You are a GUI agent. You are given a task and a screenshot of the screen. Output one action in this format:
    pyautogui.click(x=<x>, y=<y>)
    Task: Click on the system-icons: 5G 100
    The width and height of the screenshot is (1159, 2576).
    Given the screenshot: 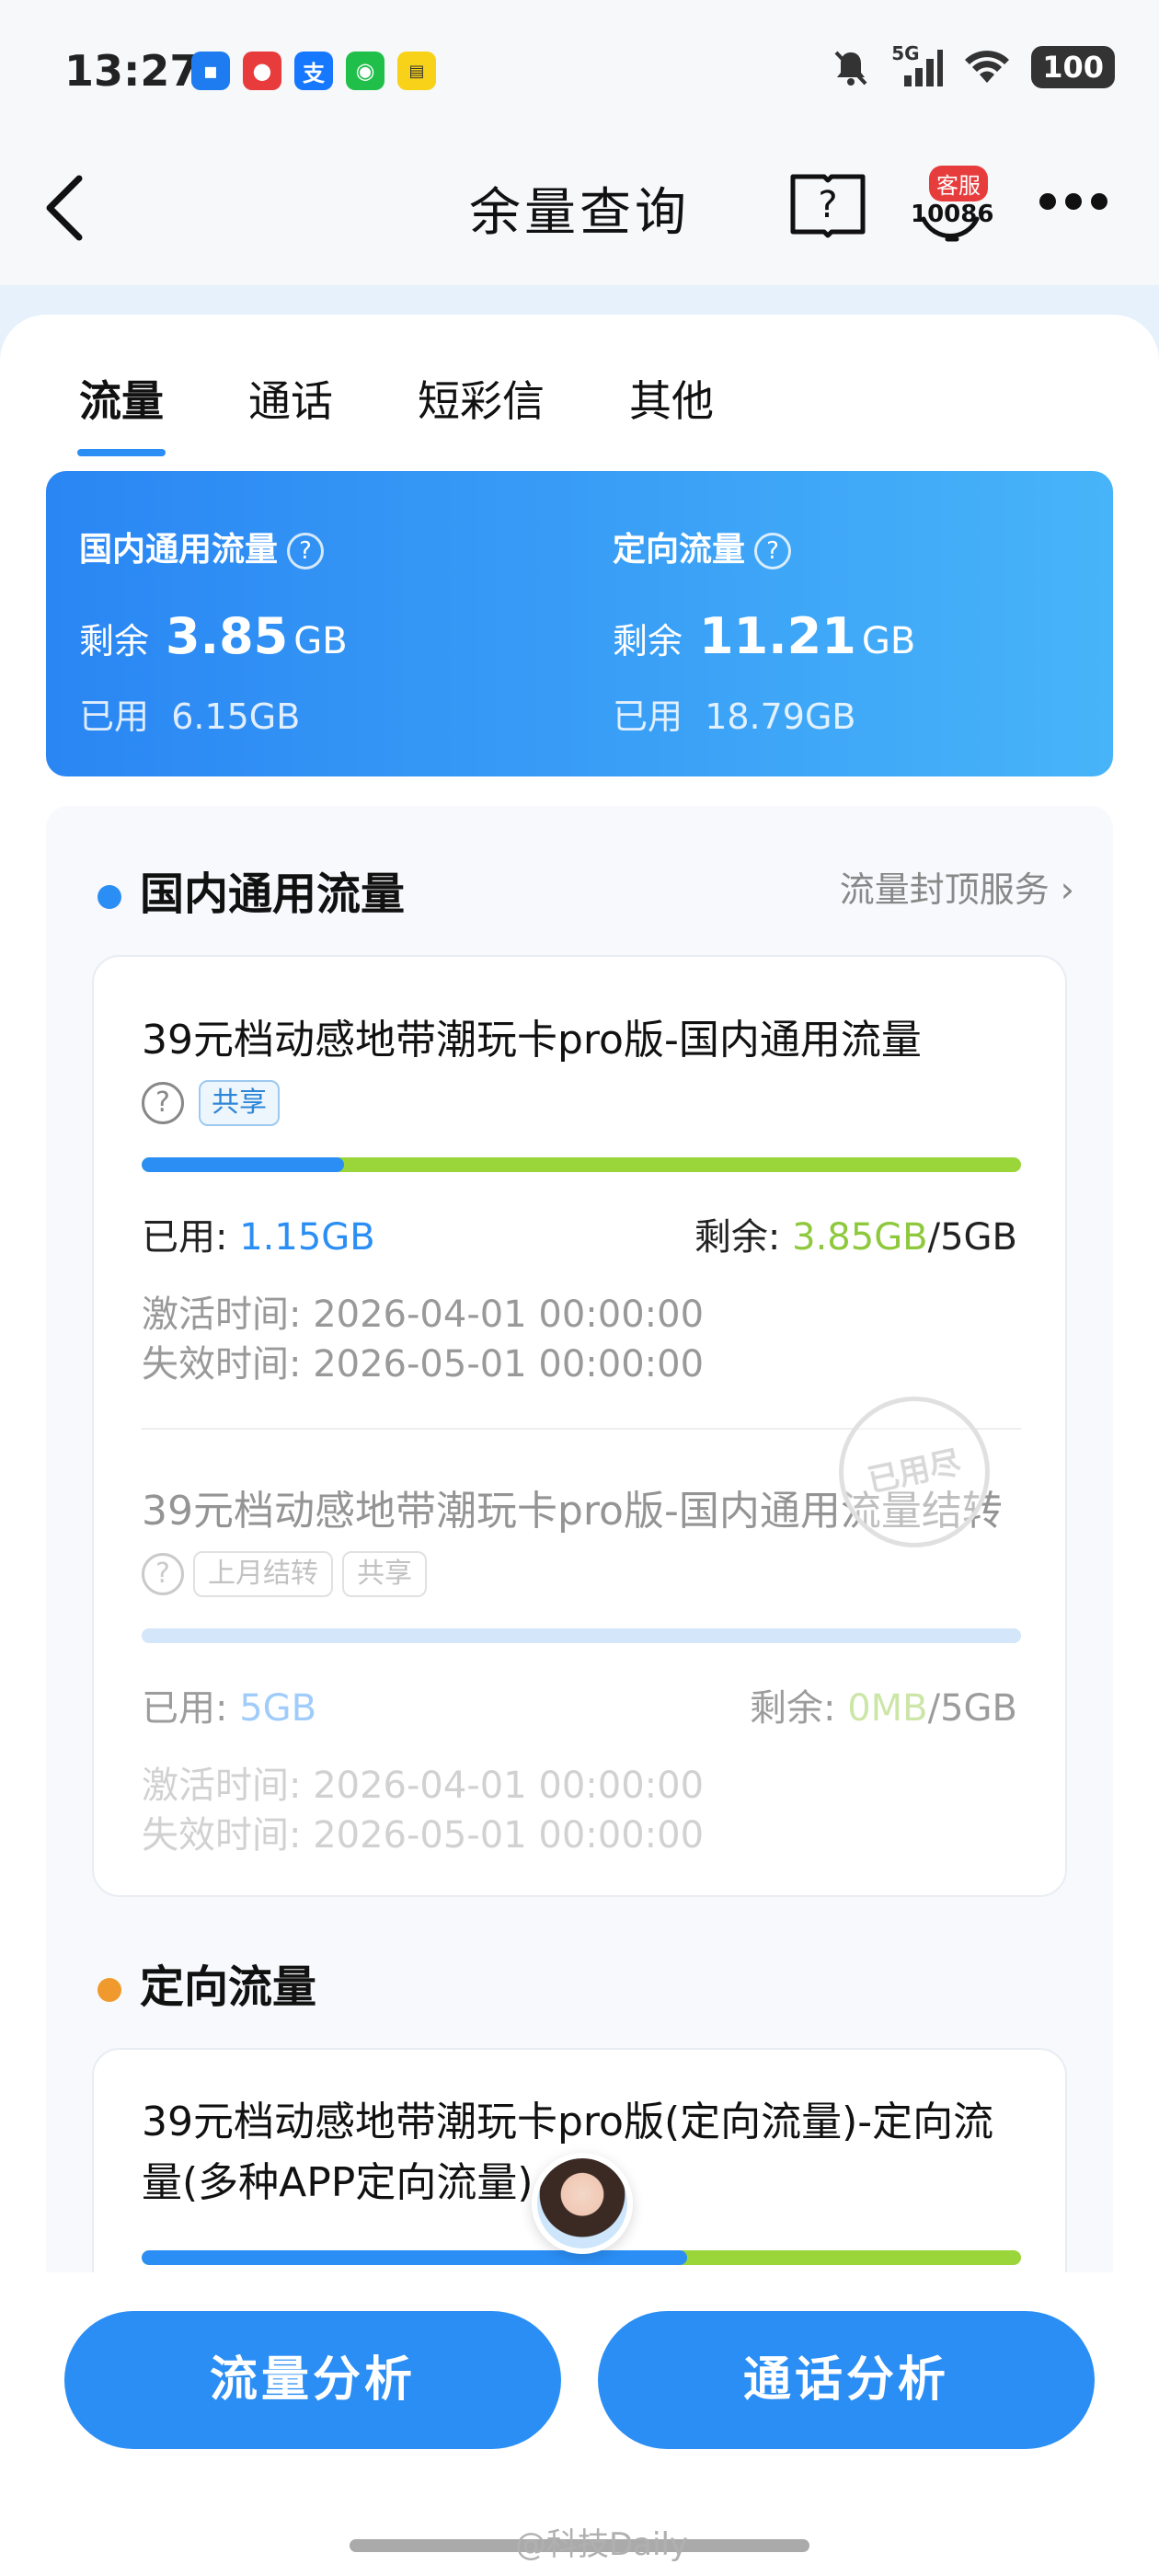 What is the action you would take?
    pyautogui.click(x=973, y=65)
    